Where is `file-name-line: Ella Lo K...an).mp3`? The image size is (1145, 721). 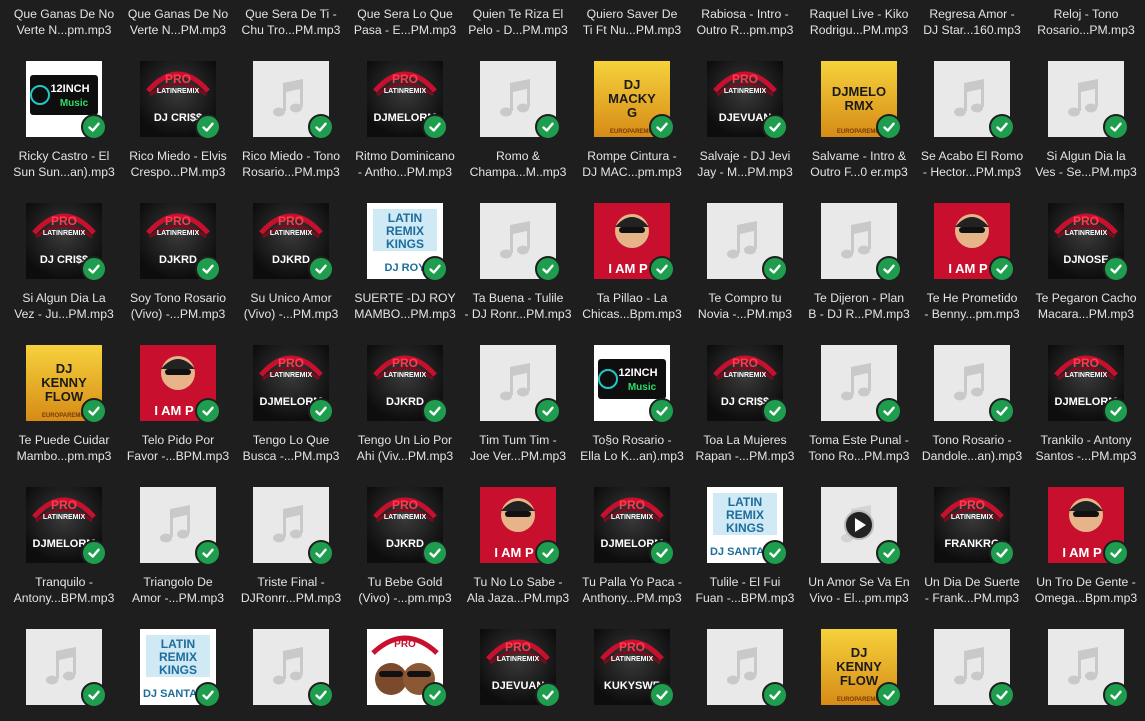 file-name-line: Ella Lo K...an).mp3 is located at coordinates (632, 456).